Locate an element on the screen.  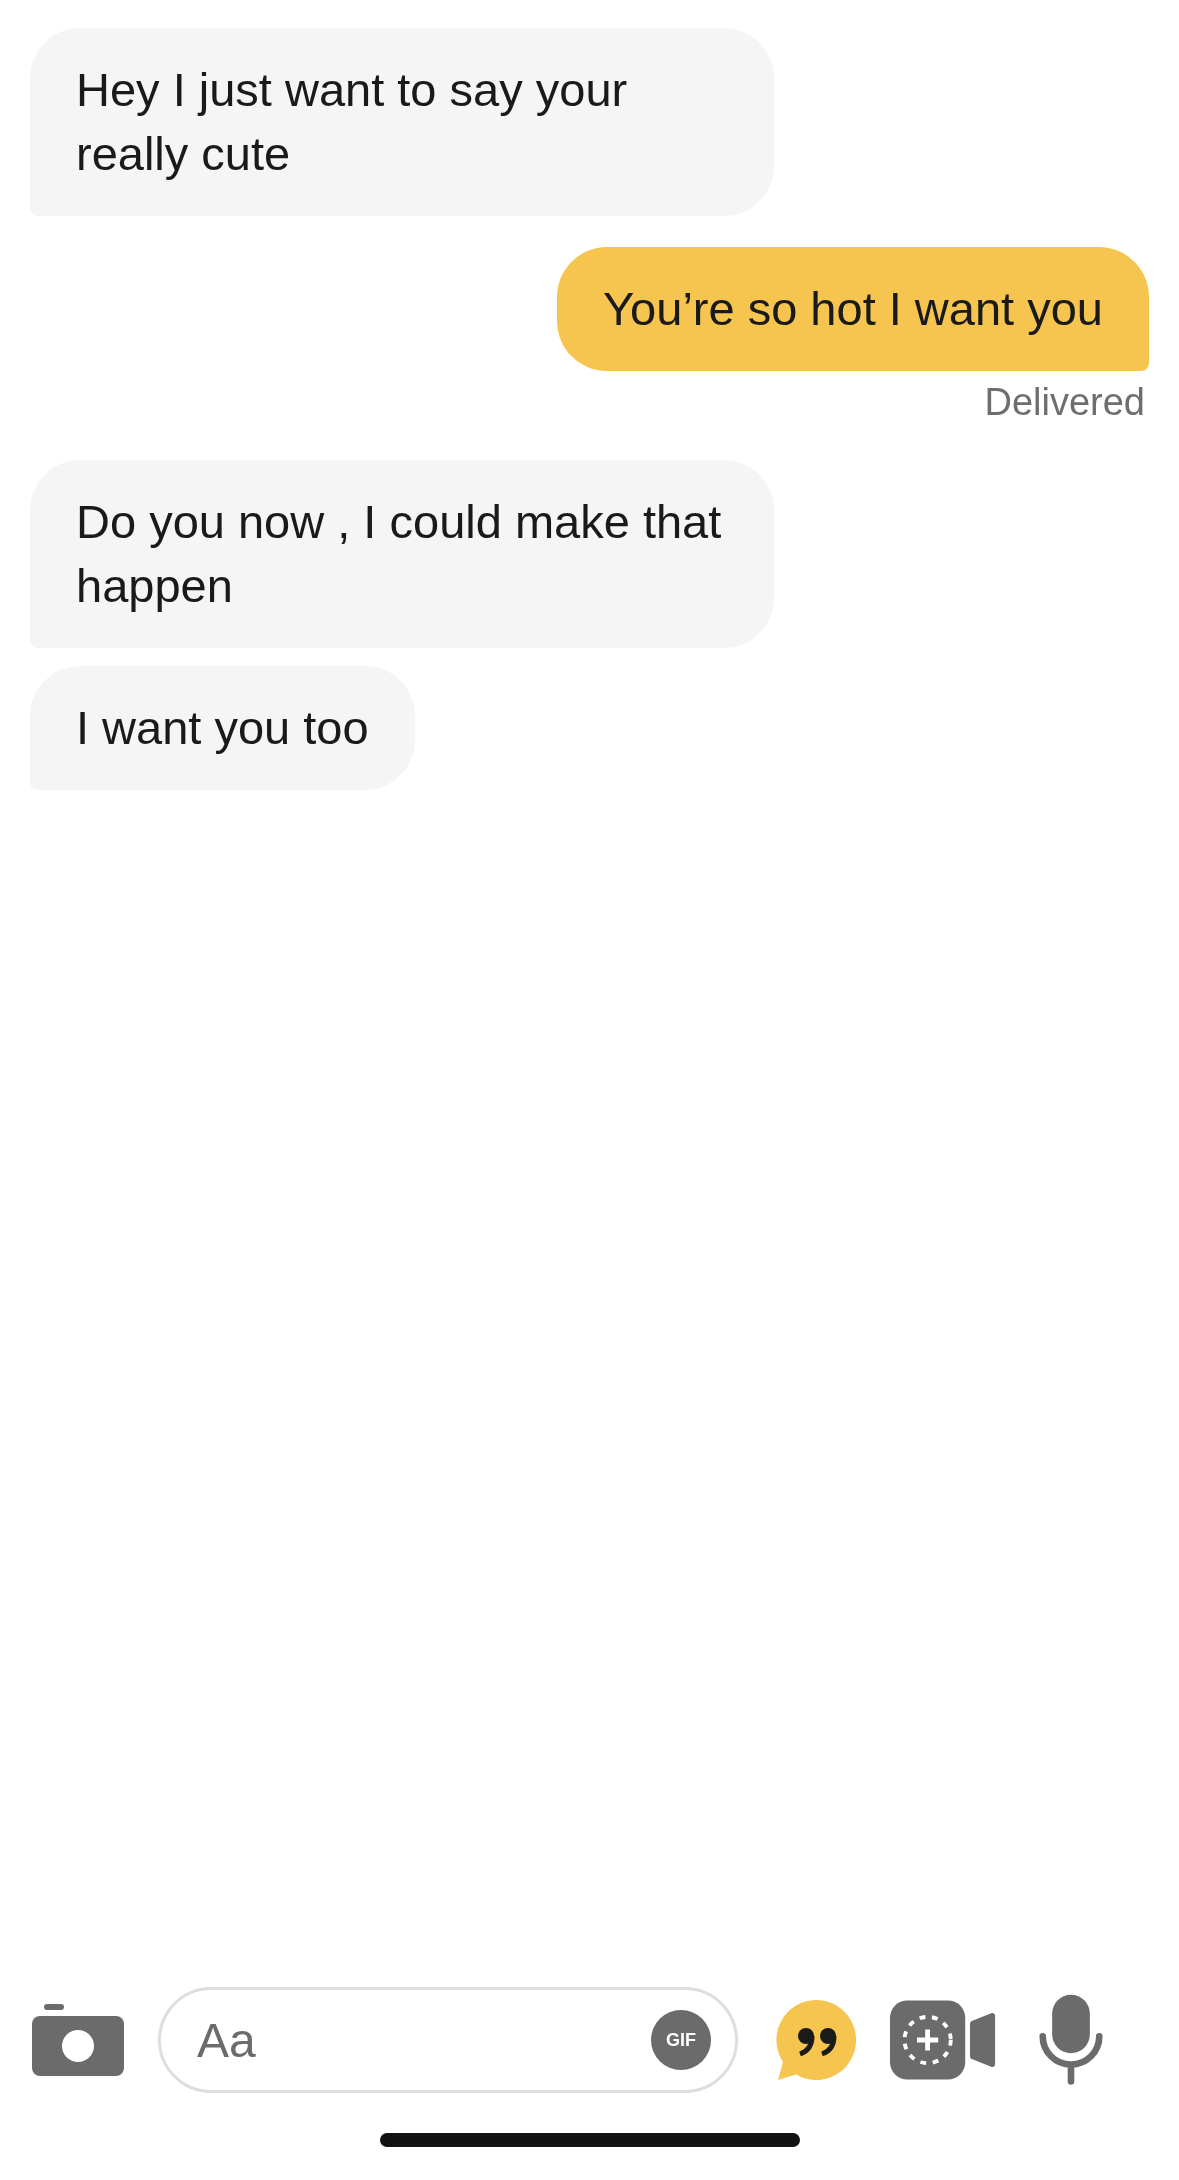
message-bubble: Hey I just want to say your really cute is located at coordinates (402, 122).